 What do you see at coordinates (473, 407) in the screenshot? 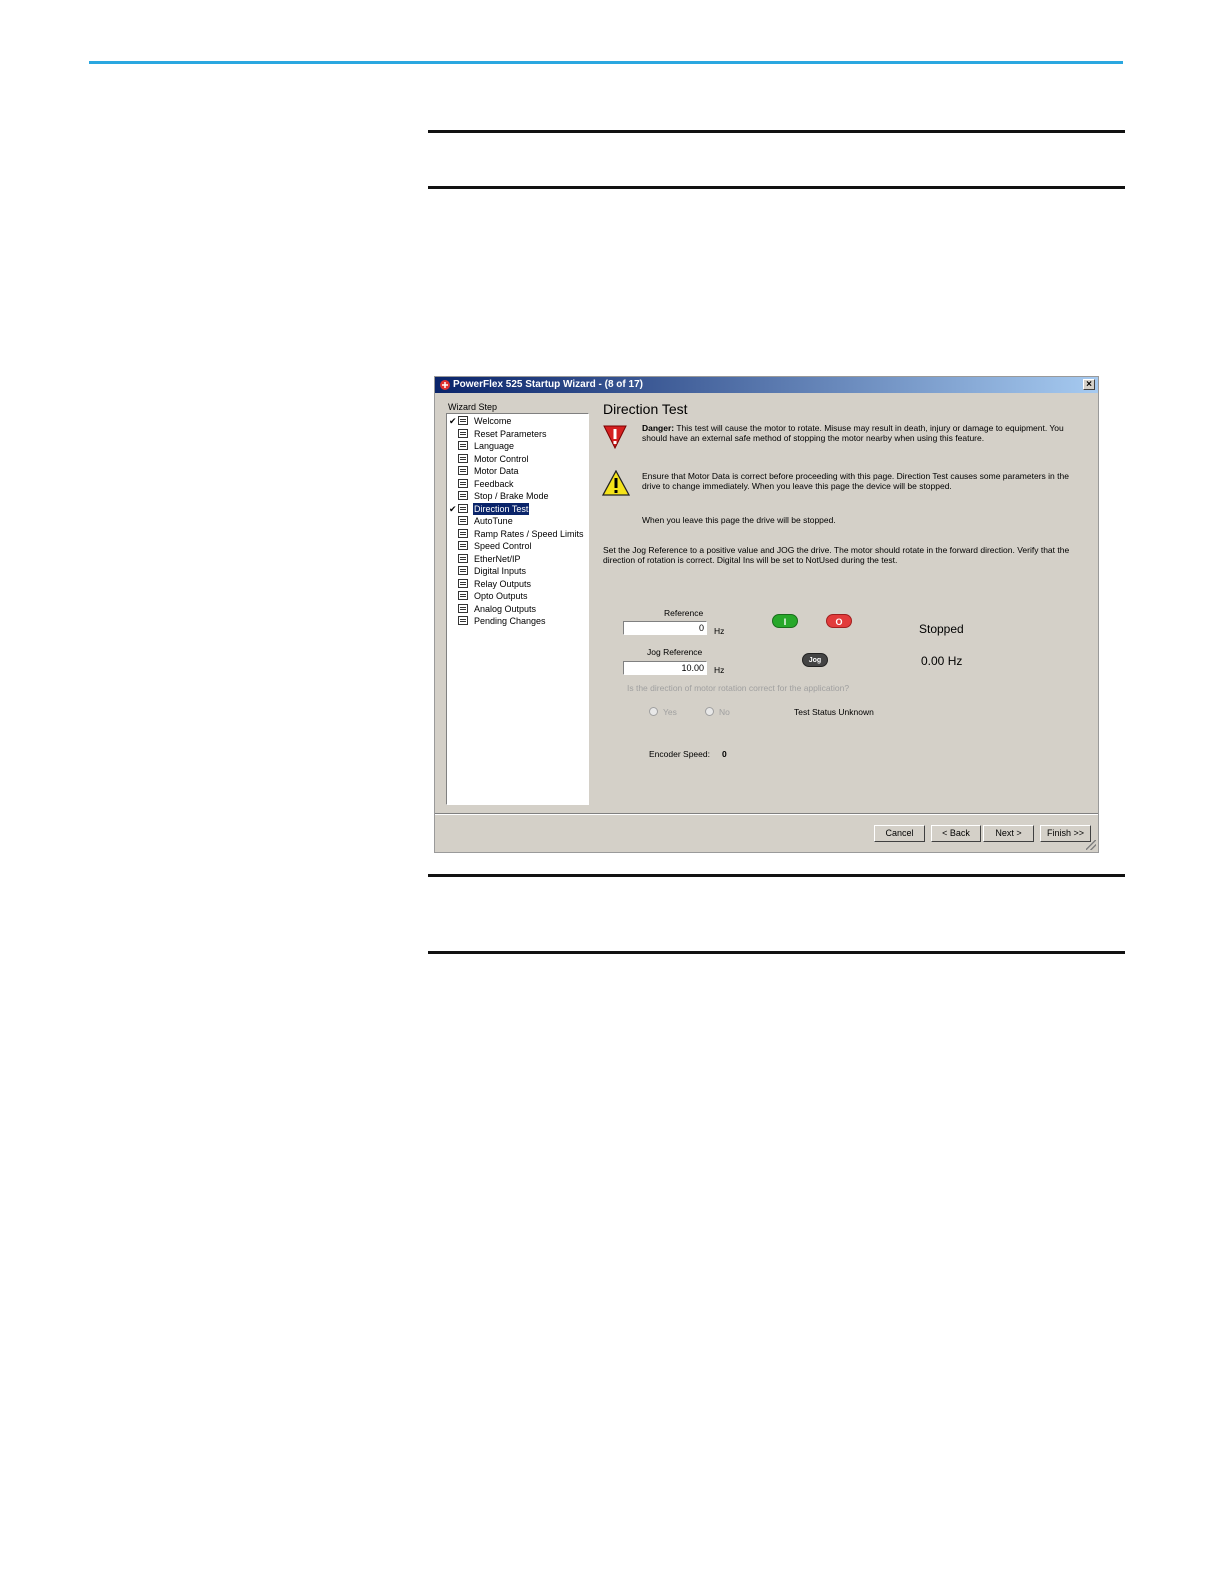
I see `wizard-step-label: Wizard Step` at bounding box center [473, 407].